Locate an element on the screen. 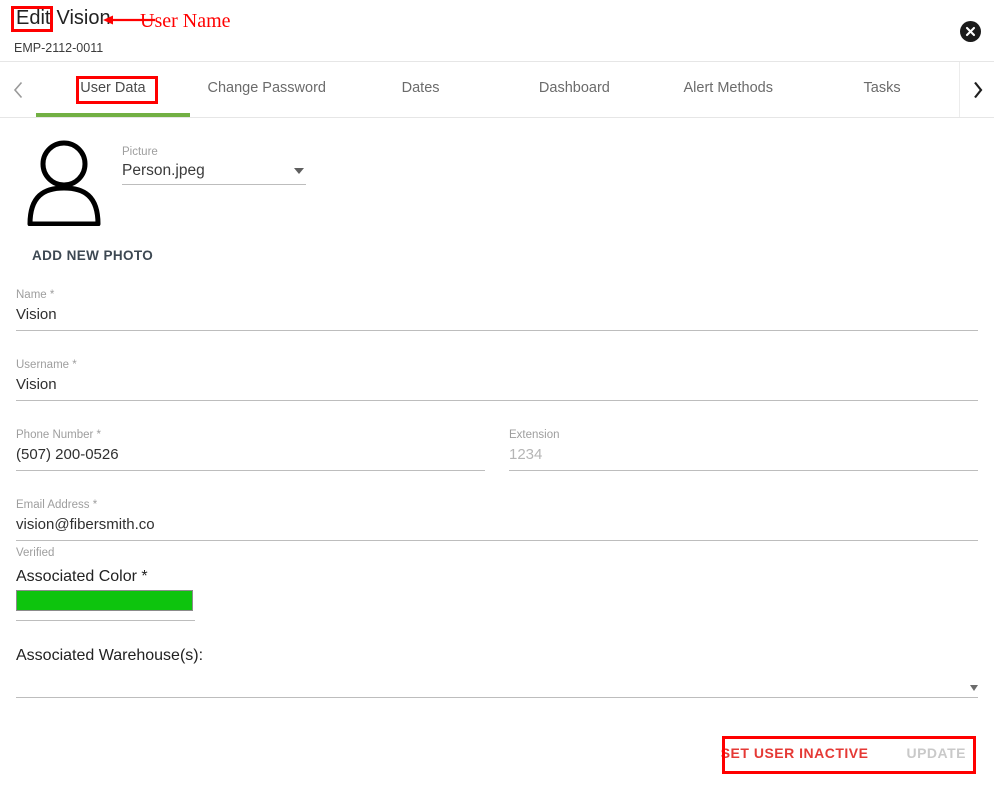  username-label: Username * is located at coordinates (46, 365).